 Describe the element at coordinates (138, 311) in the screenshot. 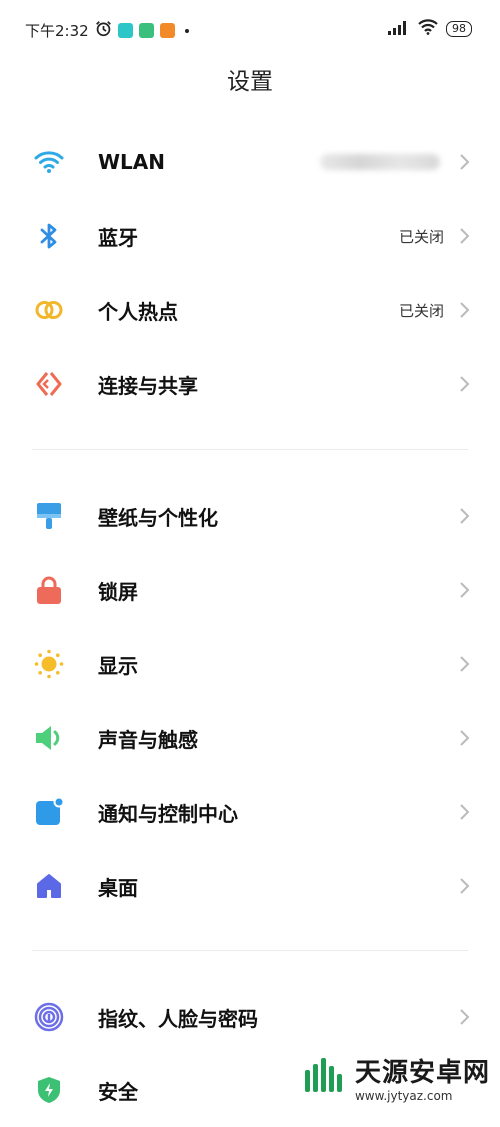

I see `settings-item-label: 个人热点` at that location.